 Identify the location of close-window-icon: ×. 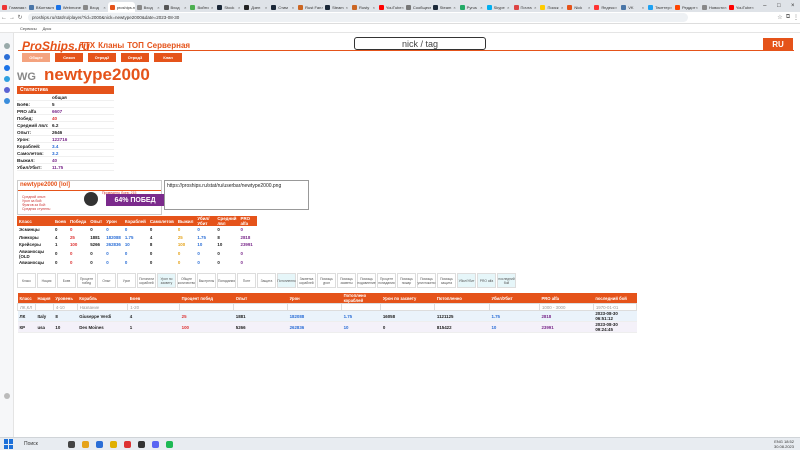
(793, 6).